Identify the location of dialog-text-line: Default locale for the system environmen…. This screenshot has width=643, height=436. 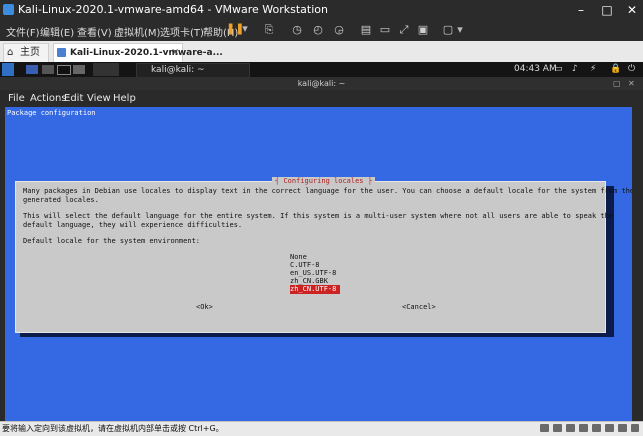
(112, 241).